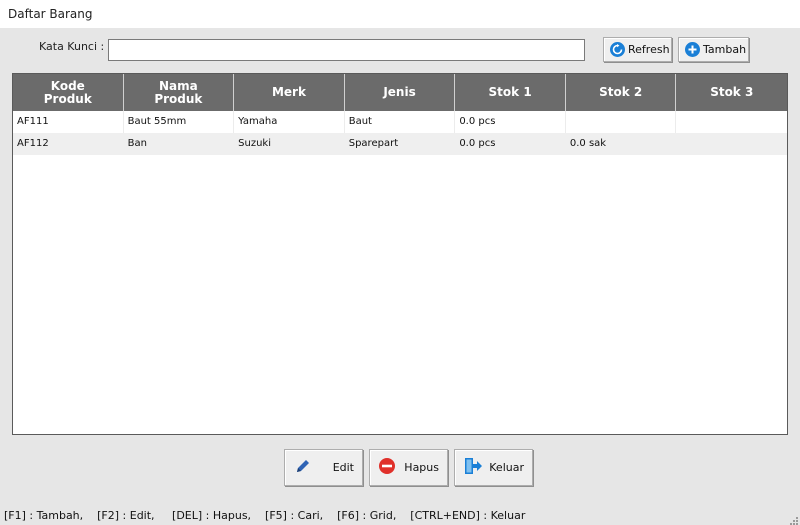 Image resolution: width=800 pixels, height=525 pixels. I want to click on tambah-button: Tambah, so click(713, 49).